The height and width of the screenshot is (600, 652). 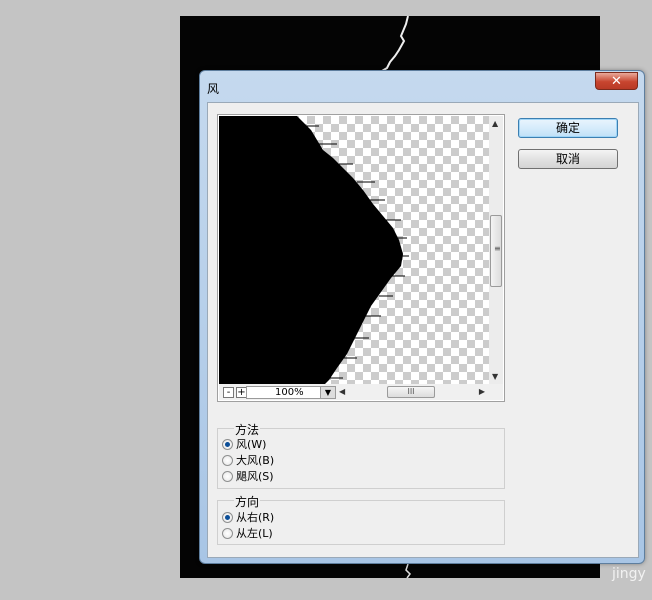 I want to click on preview-horizontal-scrollbar: ◀ III ▶, so click(x=412, y=392).